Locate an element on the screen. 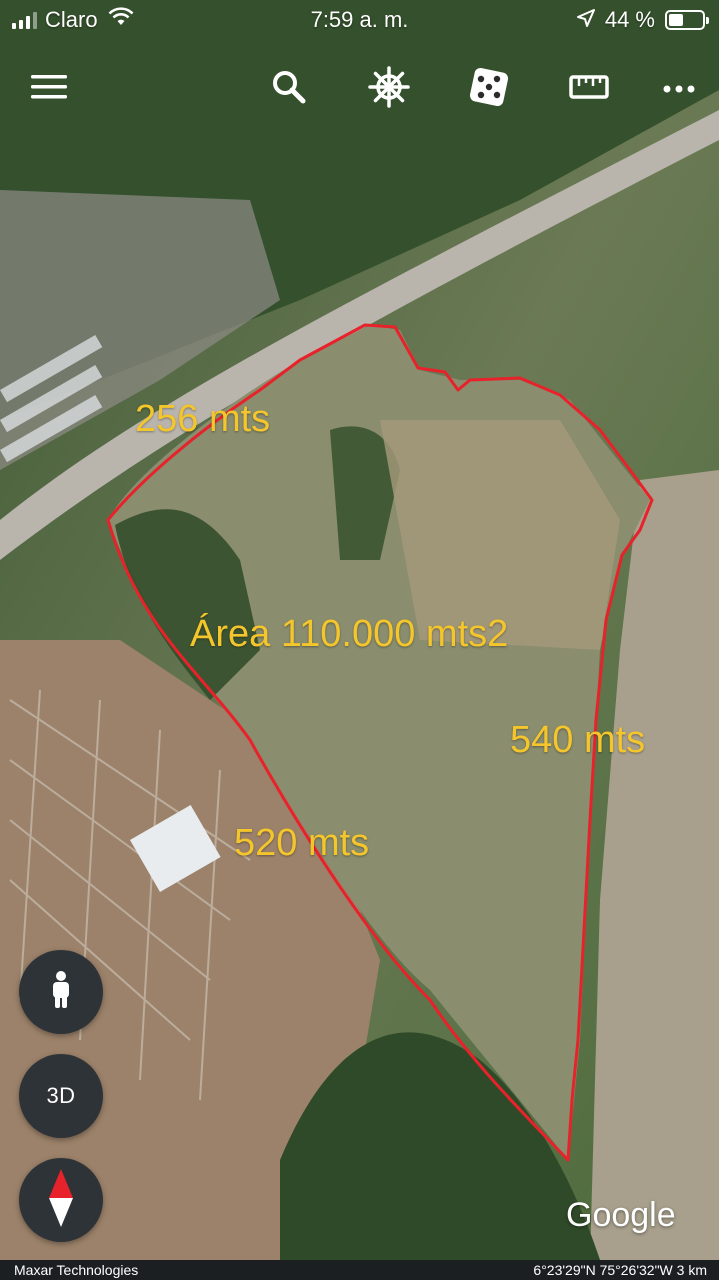 This screenshot has height=1280, width=719. search-icon is located at coordinates (289, 89).